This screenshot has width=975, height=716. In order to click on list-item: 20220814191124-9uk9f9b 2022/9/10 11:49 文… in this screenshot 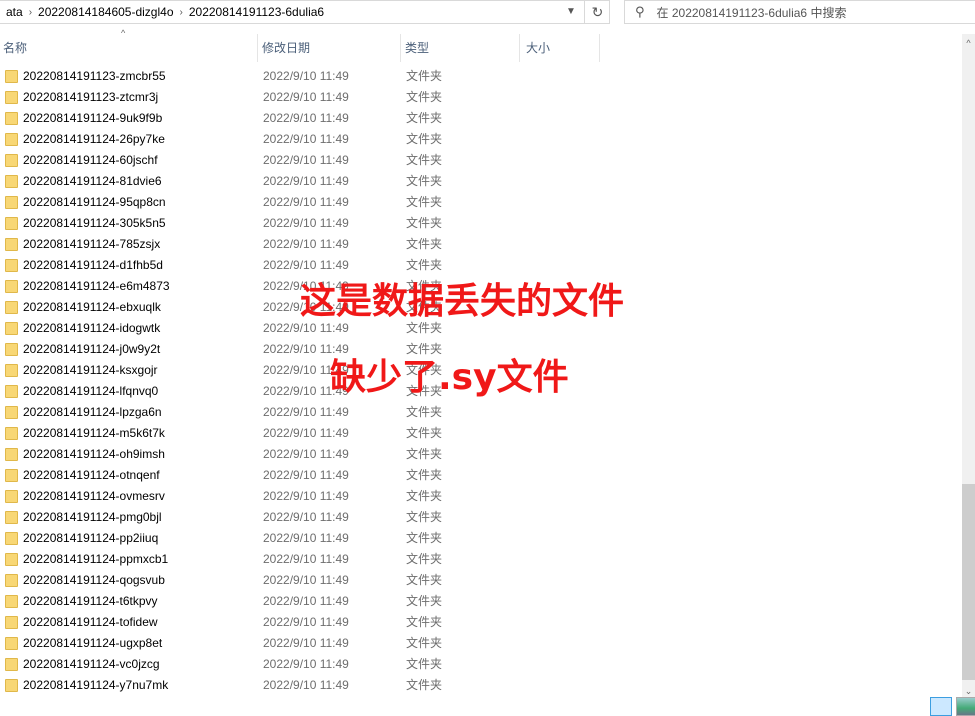, I will do `click(480, 118)`.